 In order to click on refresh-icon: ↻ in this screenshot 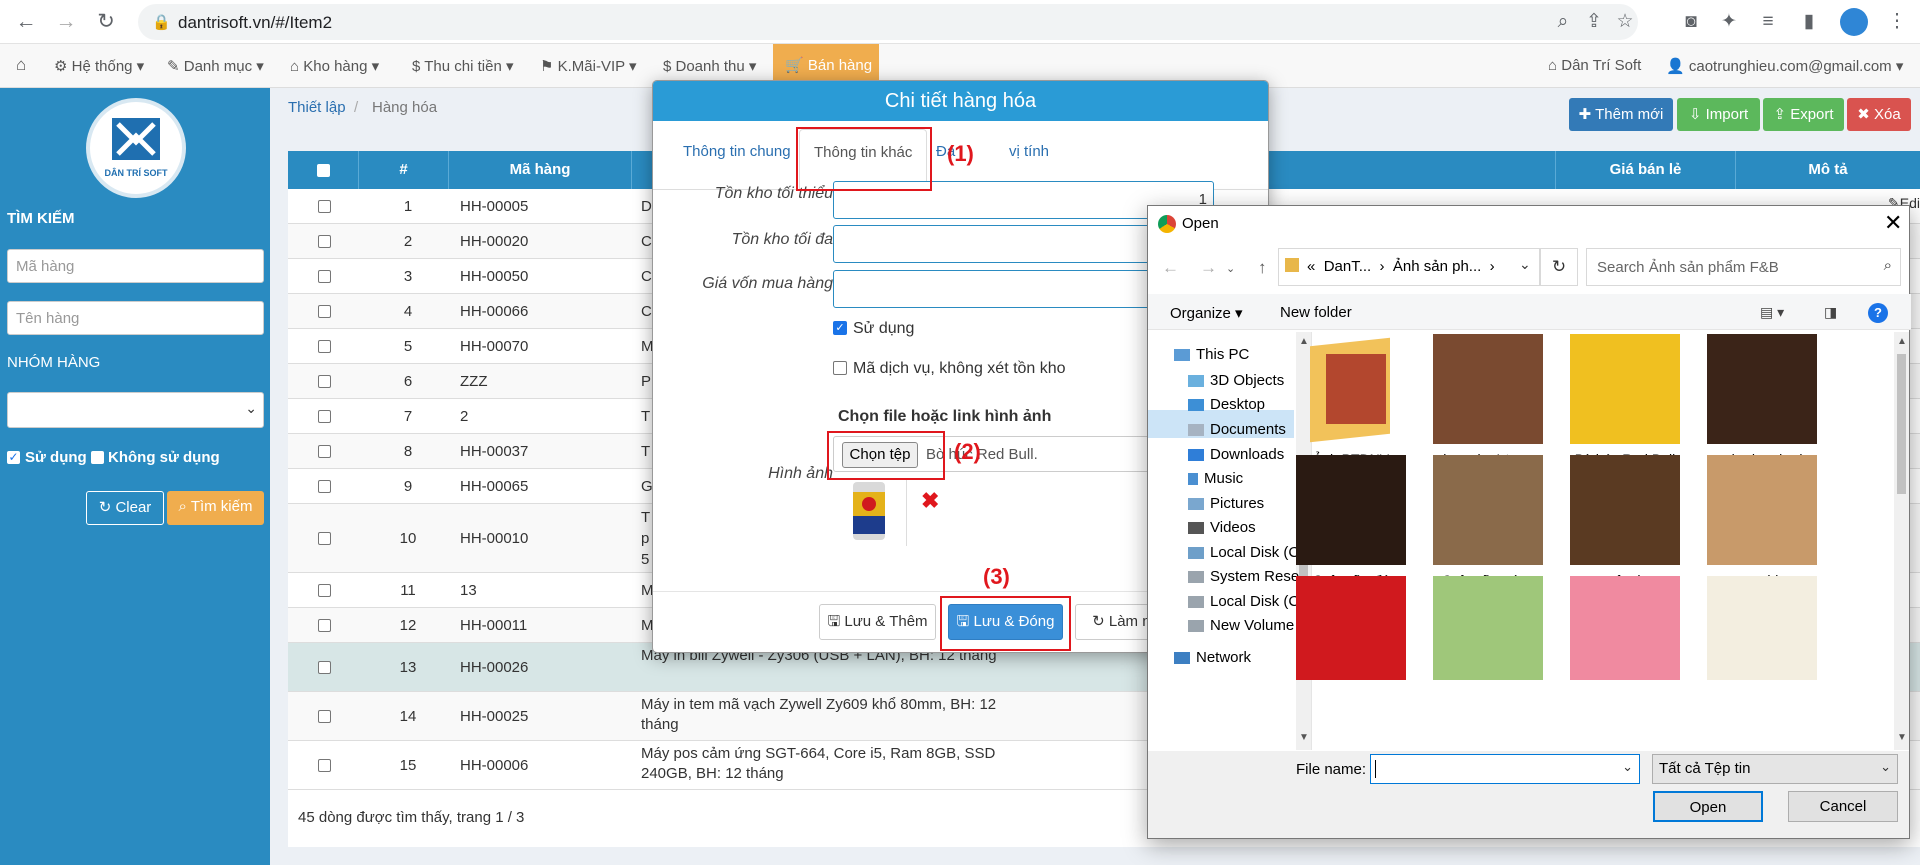, I will do `click(1559, 267)`.